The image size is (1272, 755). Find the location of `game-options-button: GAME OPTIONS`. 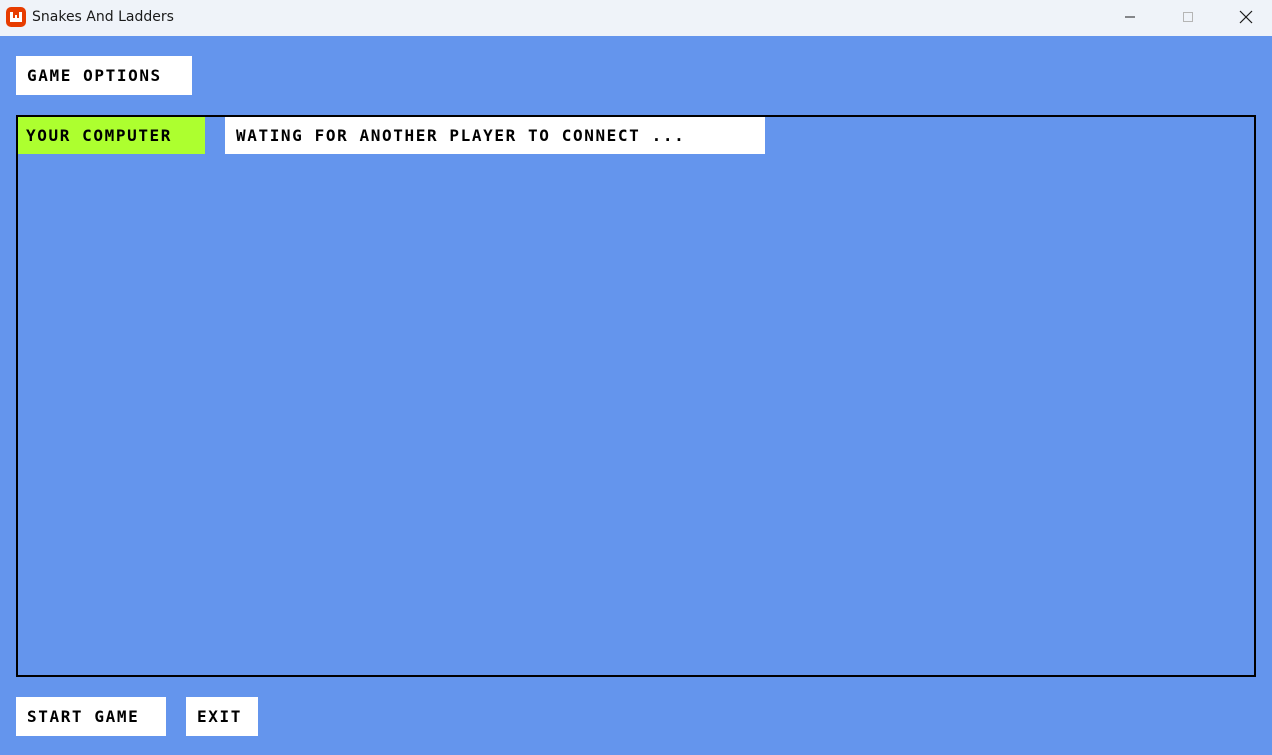

game-options-button: GAME OPTIONS is located at coordinates (104, 75).